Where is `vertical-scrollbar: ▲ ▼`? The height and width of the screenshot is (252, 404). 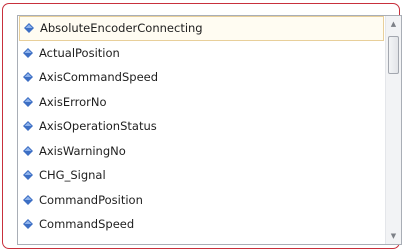 vertical-scrollbar: ▲ ▼ is located at coordinates (393, 130).